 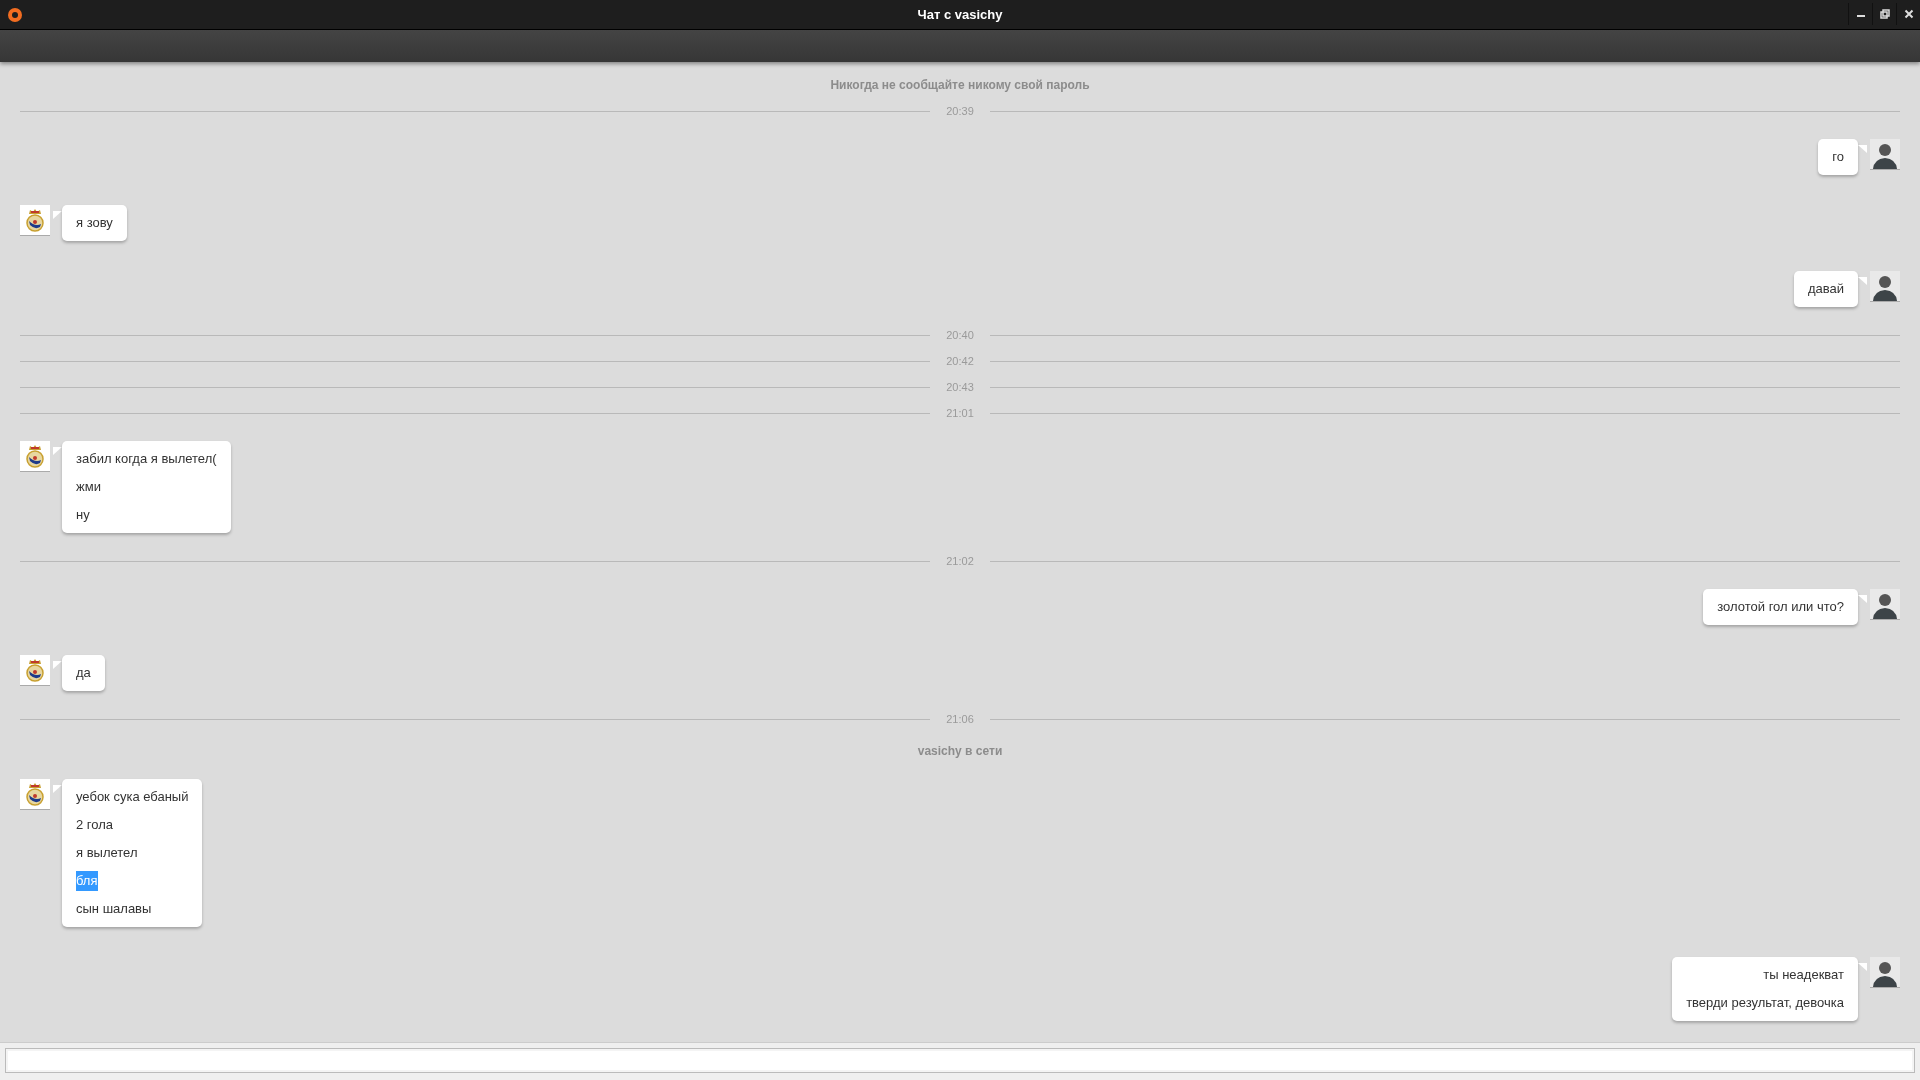 What do you see at coordinates (960, 719) in the screenshot?
I see `timestamp: 21:06` at bounding box center [960, 719].